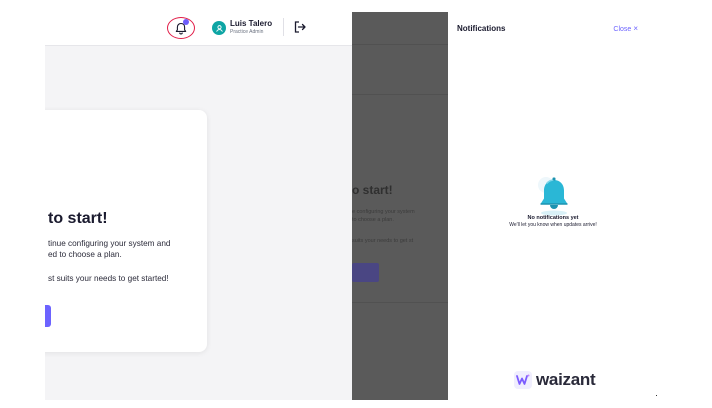 The height and width of the screenshot is (408, 712). What do you see at coordinates (251, 23) in the screenshot?
I see `user-name: Luis Talero` at bounding box center [251, 23].